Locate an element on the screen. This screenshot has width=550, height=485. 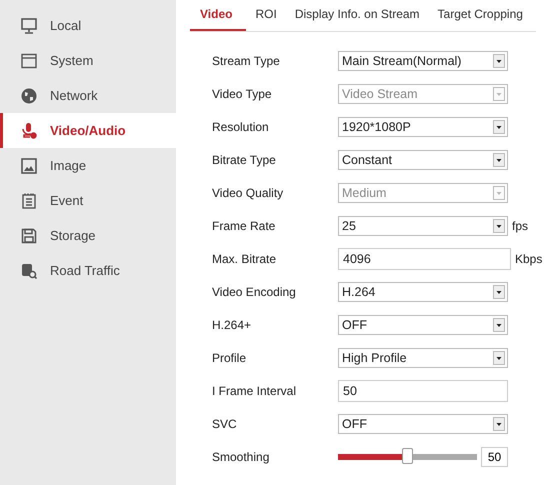
dropdown: H.264 is located at coordinates (423, 292).